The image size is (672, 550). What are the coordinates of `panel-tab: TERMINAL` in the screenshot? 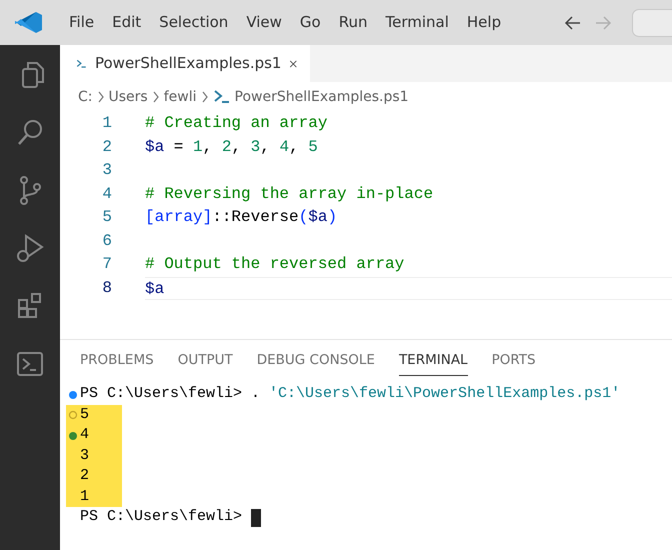 It's located at (433, 358).